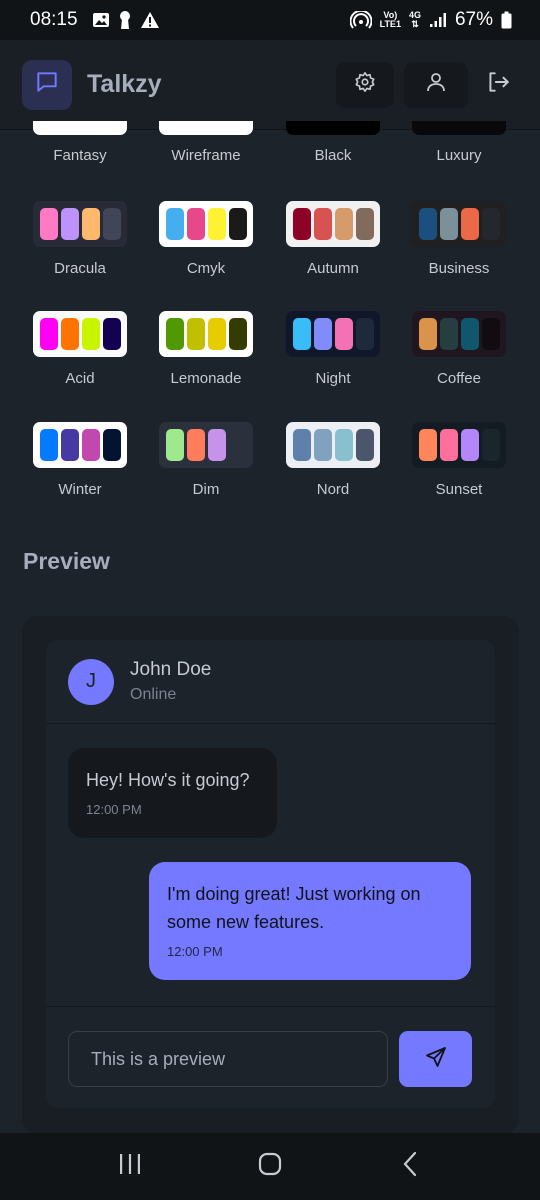 The width and height of the screenshot is (540, 1200). I want to click on theme-option-night: Night, so click(333, 349).